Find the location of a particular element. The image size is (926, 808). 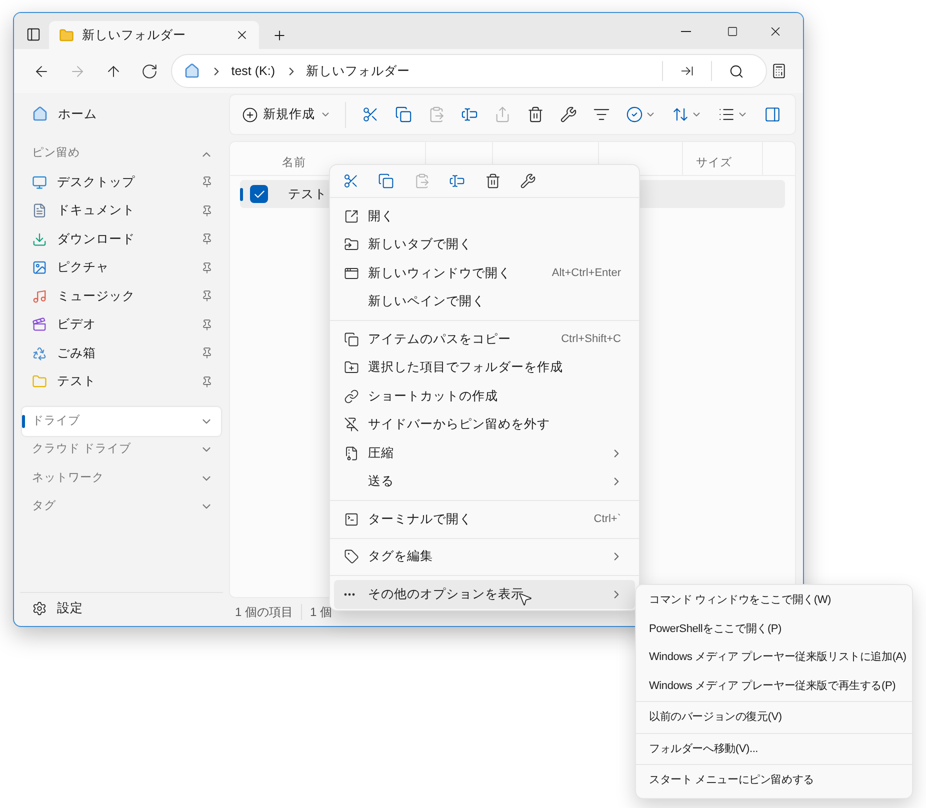

open-icon is located at coordinates (351, 216).